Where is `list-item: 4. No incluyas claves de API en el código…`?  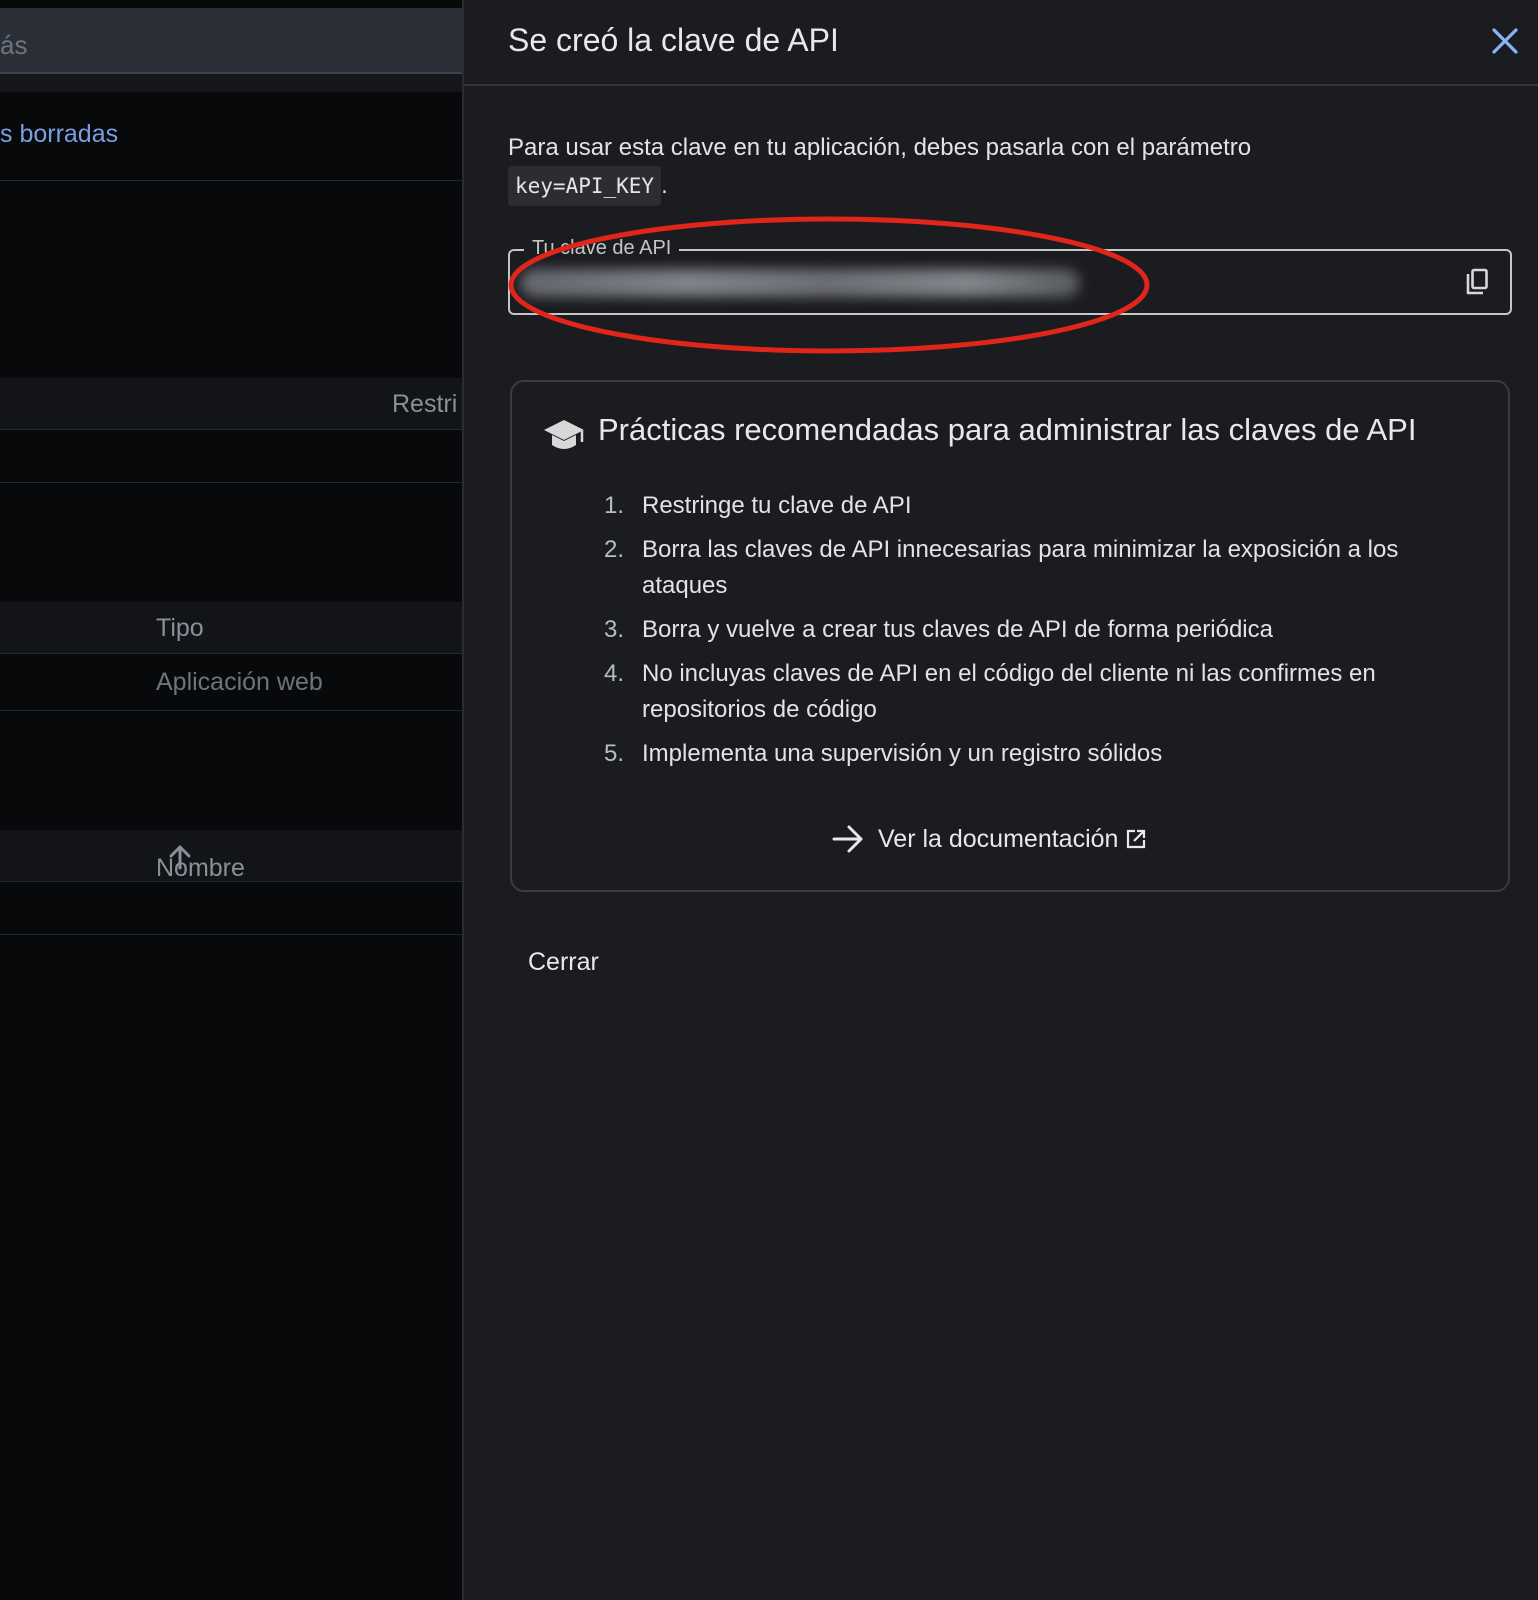 list-item: 4. No incluyas claves de API en el código… is located at coordinates (1034, 692).